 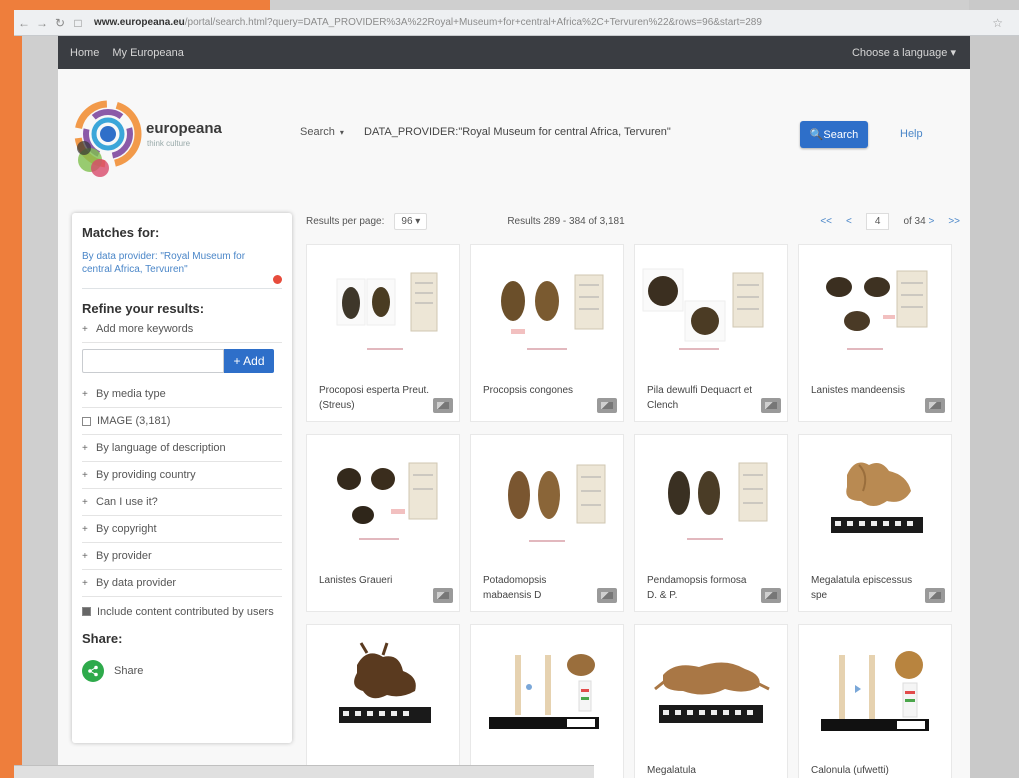 What do you see at coordinates (161, 448) in the screenshot?
I see `facet-label: By language of description` at bounding box center [161, 448].